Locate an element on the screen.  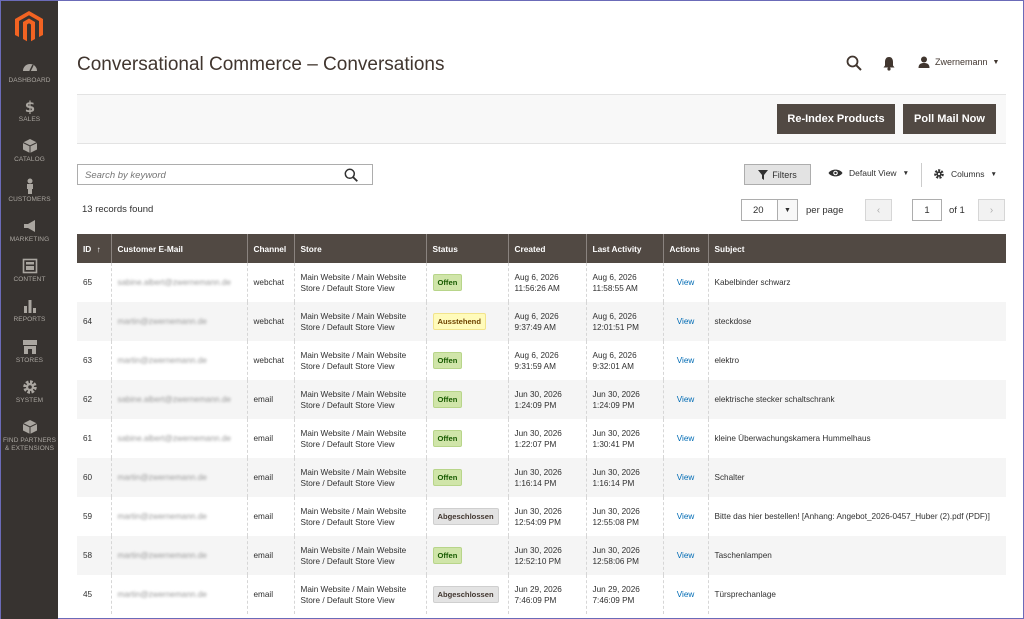
cell-subject: Schalter is located at coordinates (856, 477).